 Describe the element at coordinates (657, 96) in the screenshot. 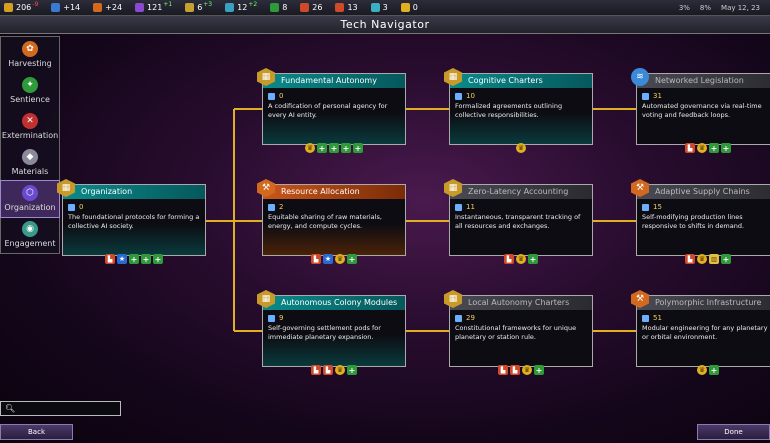

I see `cost-value: 31` at that location.